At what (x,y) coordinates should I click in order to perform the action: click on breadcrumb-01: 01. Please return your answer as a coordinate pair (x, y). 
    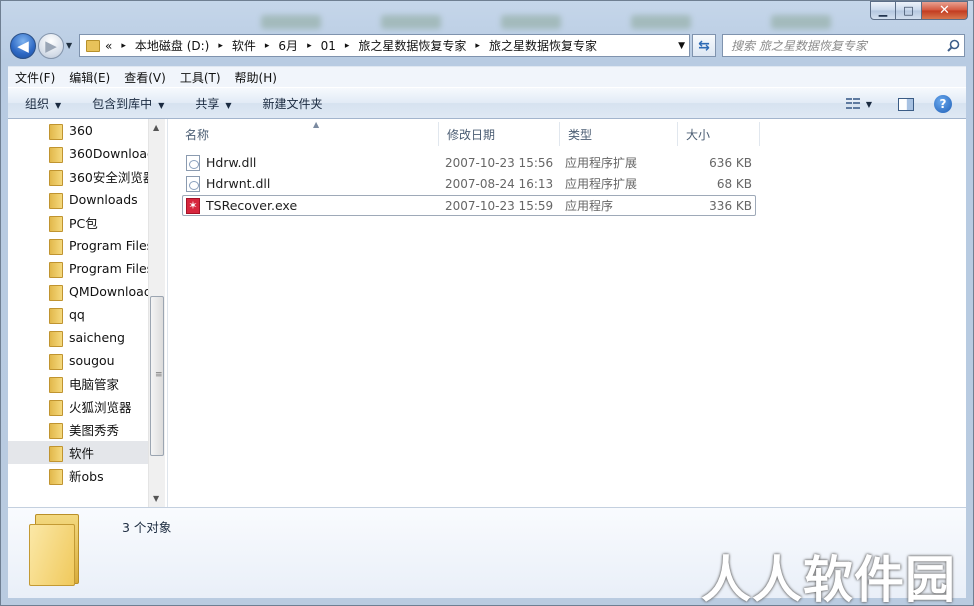
    Looking at the image, I should click on (328, 46).